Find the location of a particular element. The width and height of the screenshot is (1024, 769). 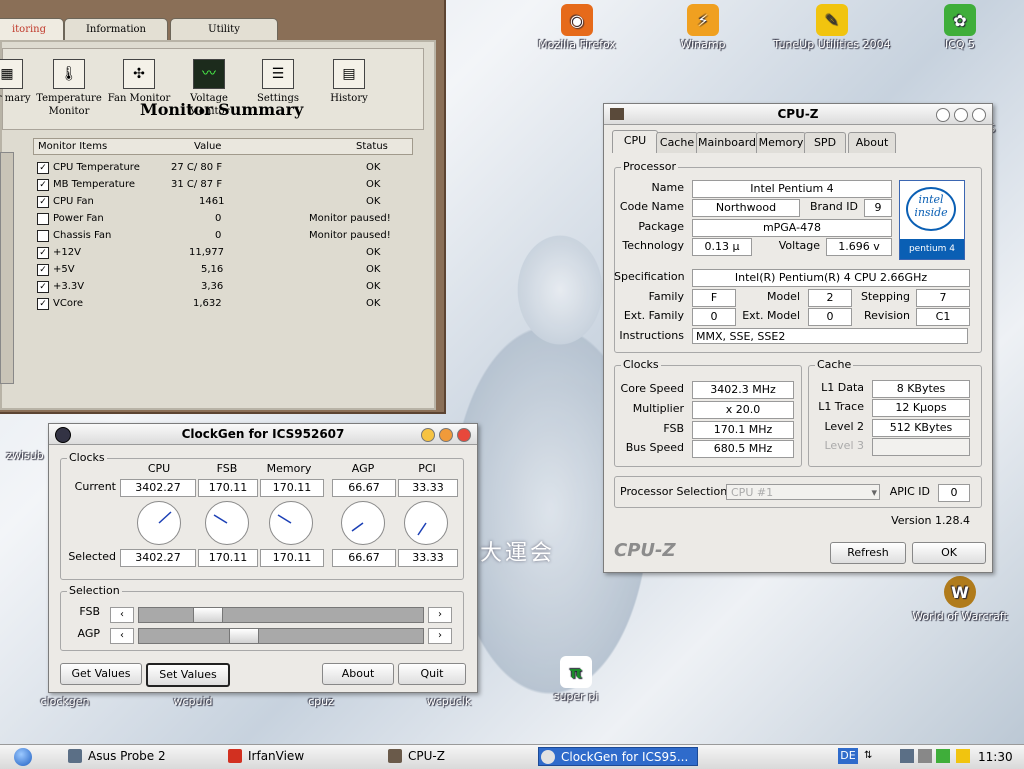

table-row: ✓ VCore 1,632 OK is located at coordinates (223, 303).